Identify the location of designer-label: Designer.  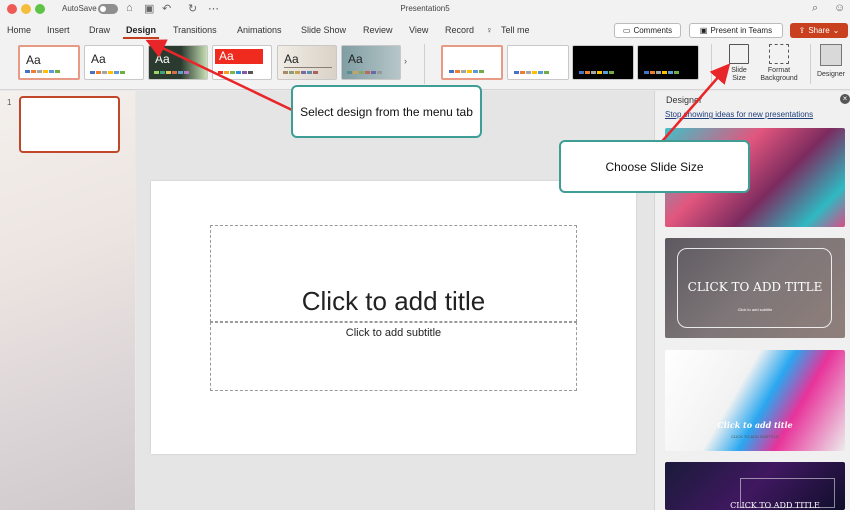
(830, 74).